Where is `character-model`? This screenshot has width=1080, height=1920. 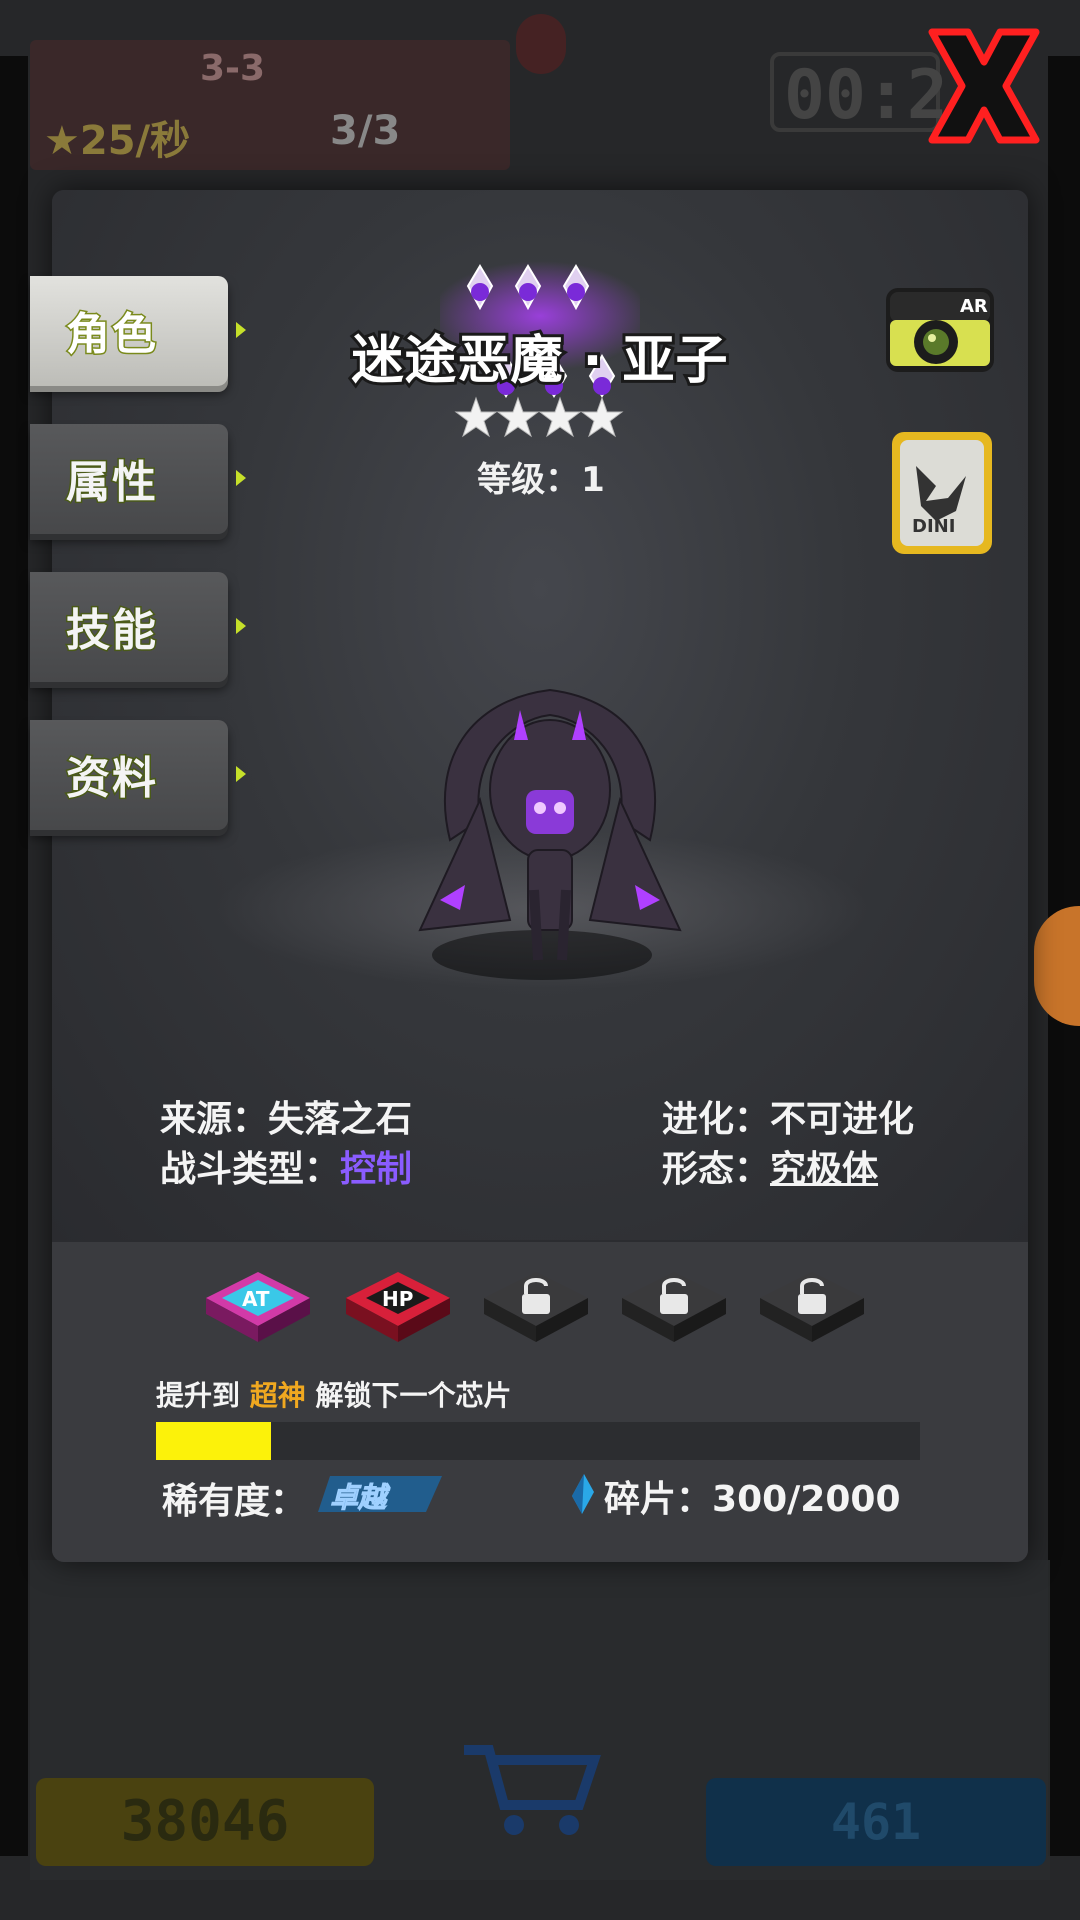
character-model is located at coordinates (550, 824).